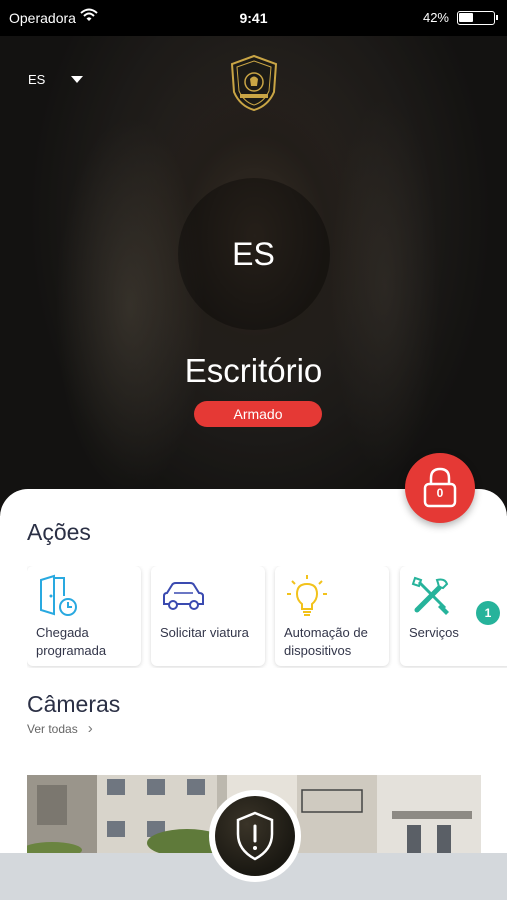  I want to click on arm-status-badge: Armado, so click(258, 414).